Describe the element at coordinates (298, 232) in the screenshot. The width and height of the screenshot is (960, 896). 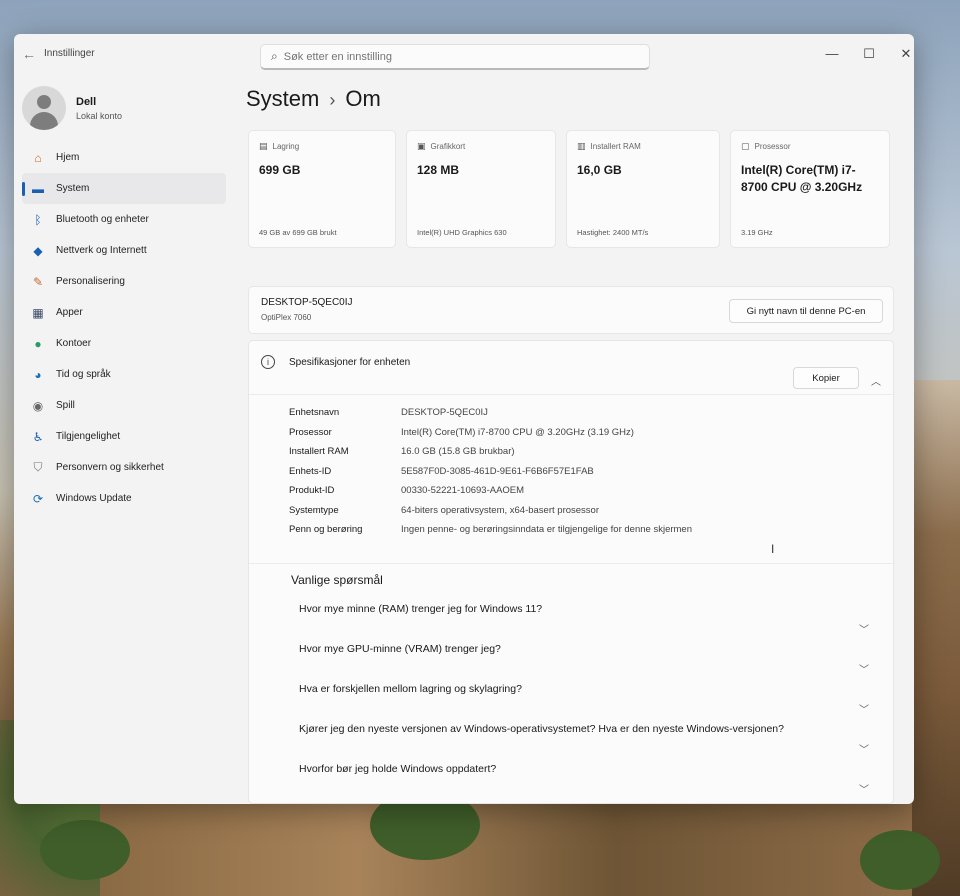
I see `card-subtext: 49 GB av 699 GB brukt` at that location.